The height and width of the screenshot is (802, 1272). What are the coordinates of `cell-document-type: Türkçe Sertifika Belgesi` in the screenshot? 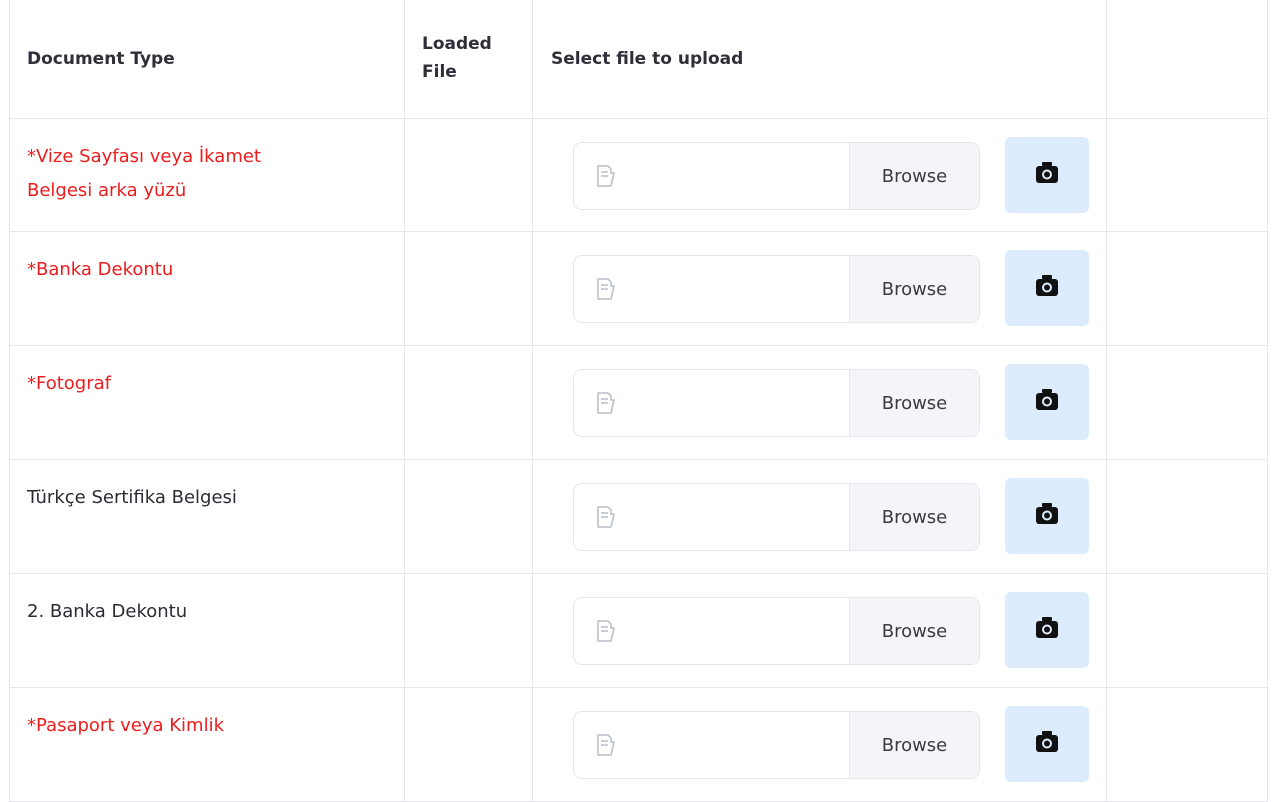 It's located at (207, 516).